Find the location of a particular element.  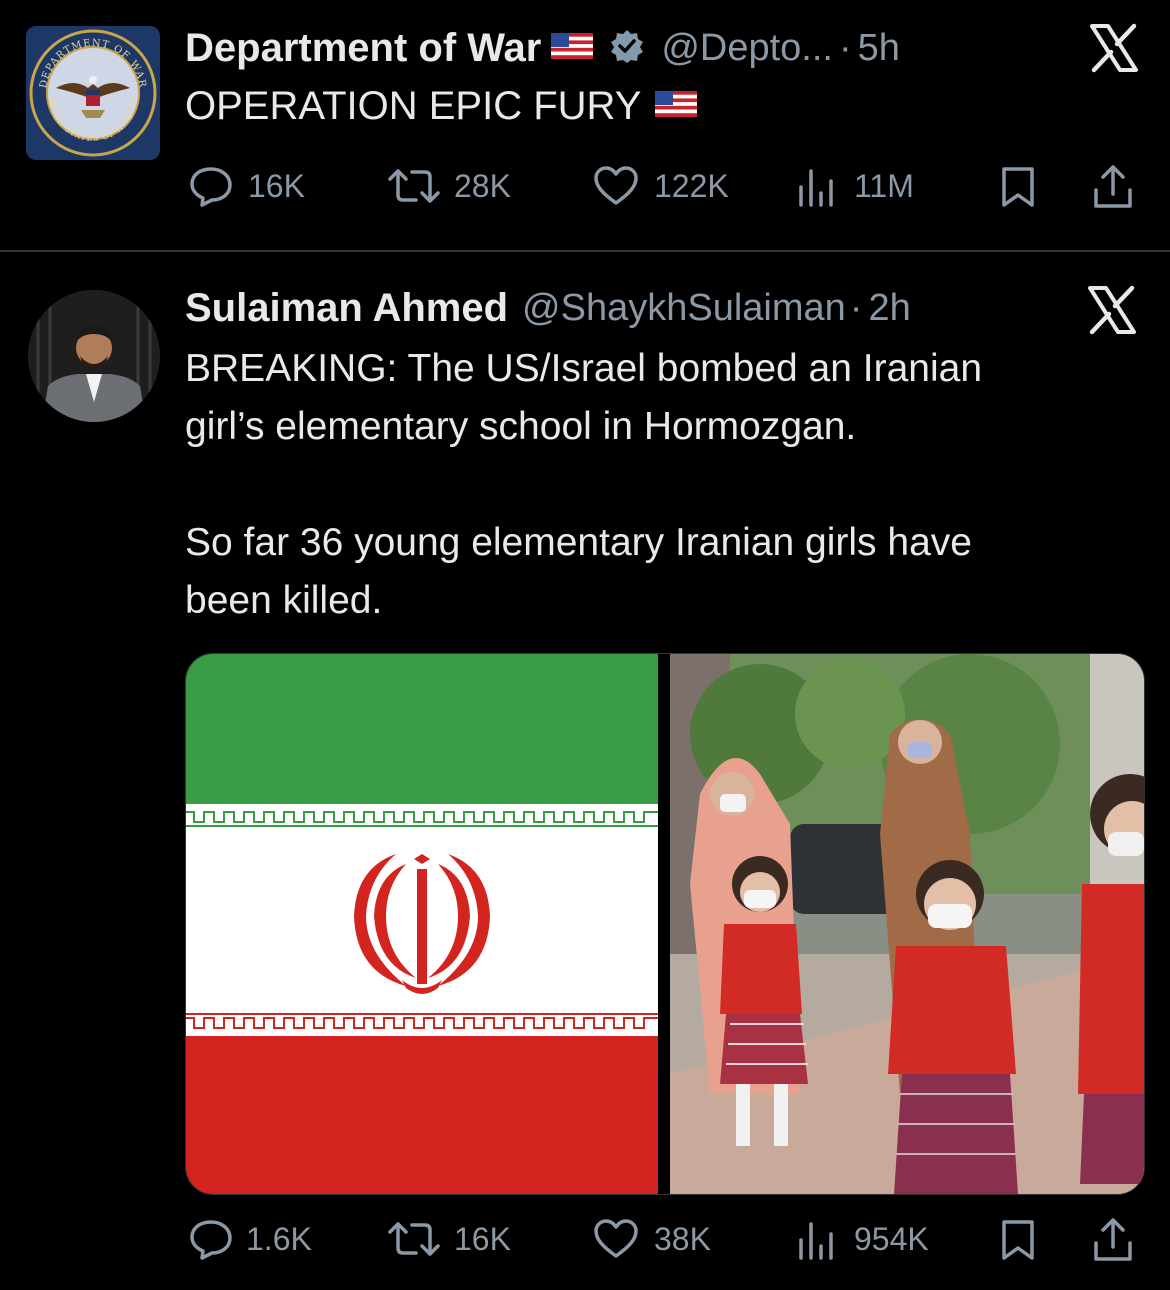

like-count: 38K is located at coordinates (682, 1238).